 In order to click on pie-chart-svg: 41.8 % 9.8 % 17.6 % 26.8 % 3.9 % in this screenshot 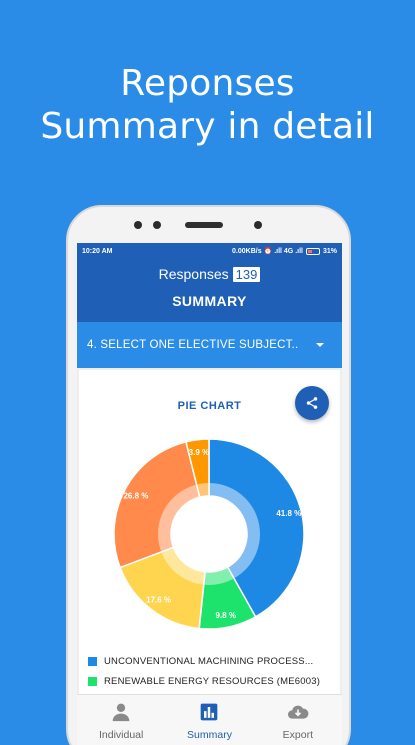, I will do `click(209, 534)`.